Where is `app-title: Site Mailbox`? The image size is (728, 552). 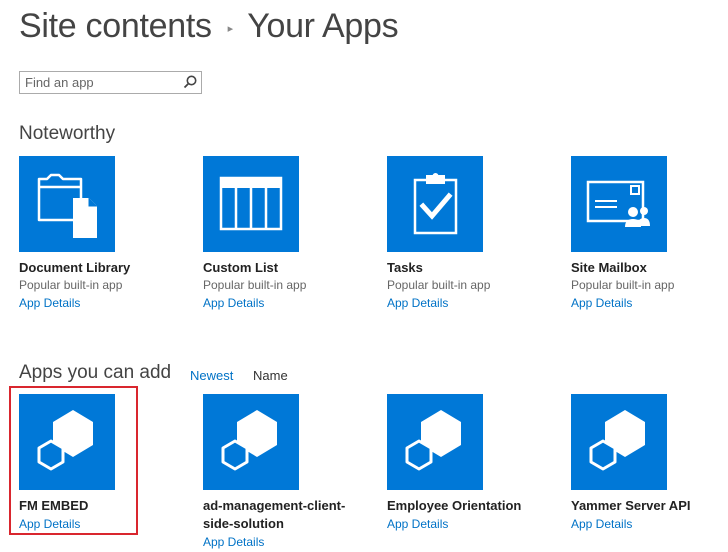
app-title: Site Mailbox is located at coordinates (649, 268).